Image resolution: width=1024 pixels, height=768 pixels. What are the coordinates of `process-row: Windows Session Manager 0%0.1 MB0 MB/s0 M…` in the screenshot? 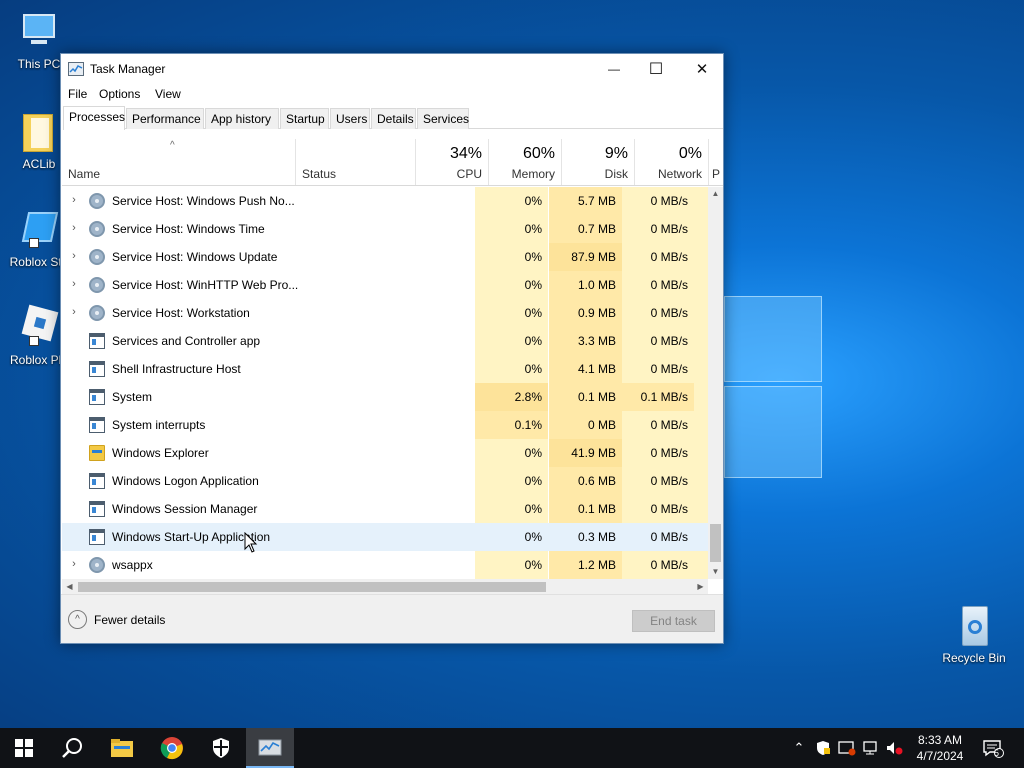 It's located at (385, 509).